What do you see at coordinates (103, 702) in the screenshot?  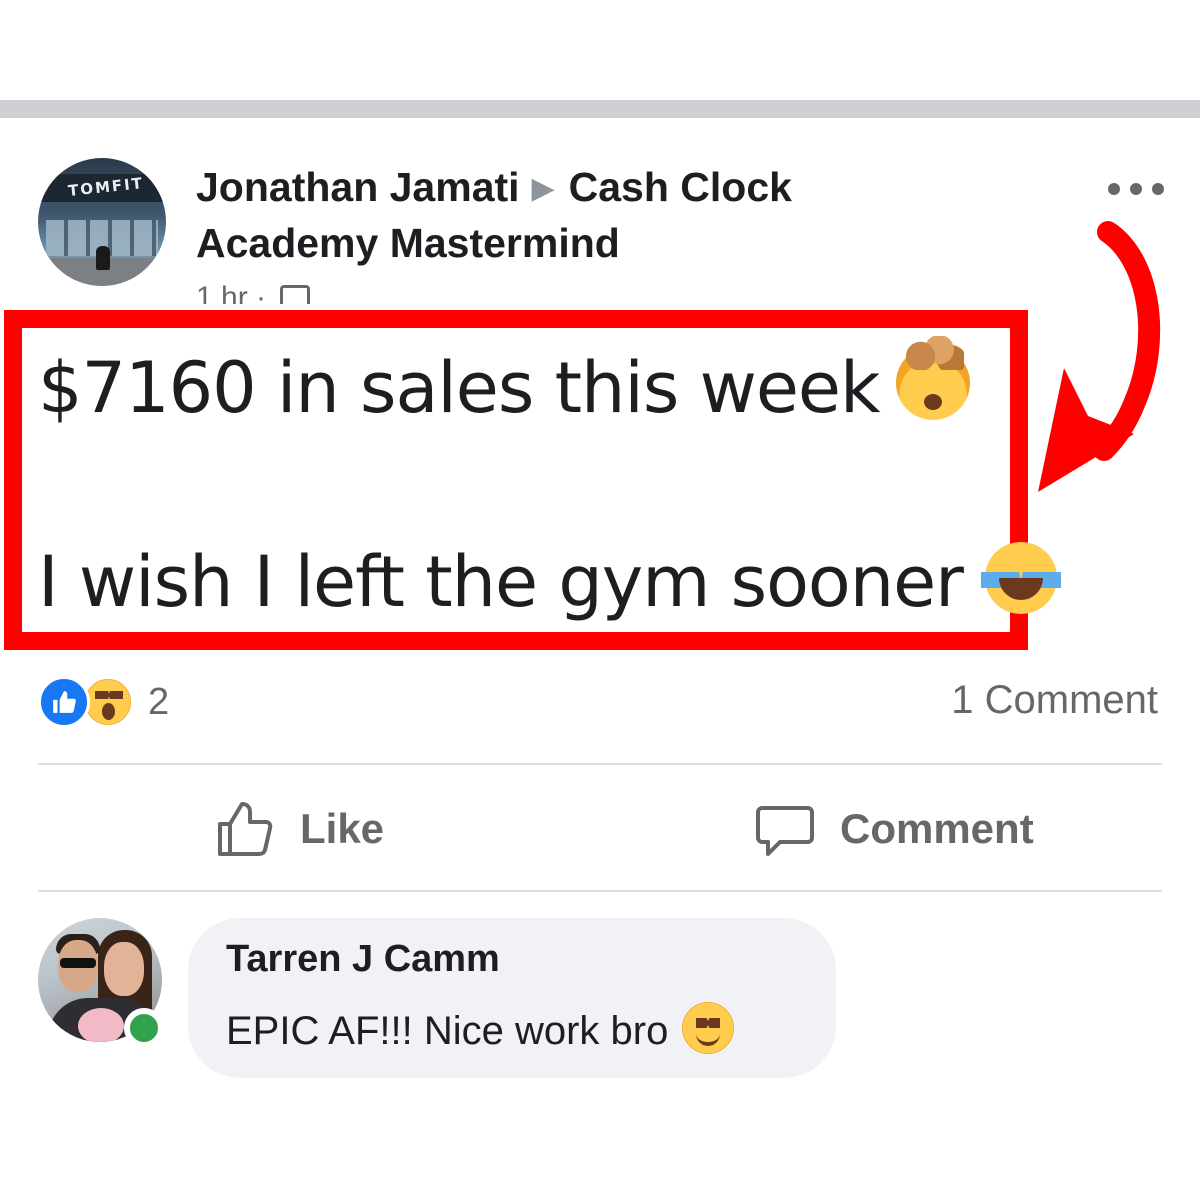 I see `reactions-summary: 2` at bounding box center [103, 702].